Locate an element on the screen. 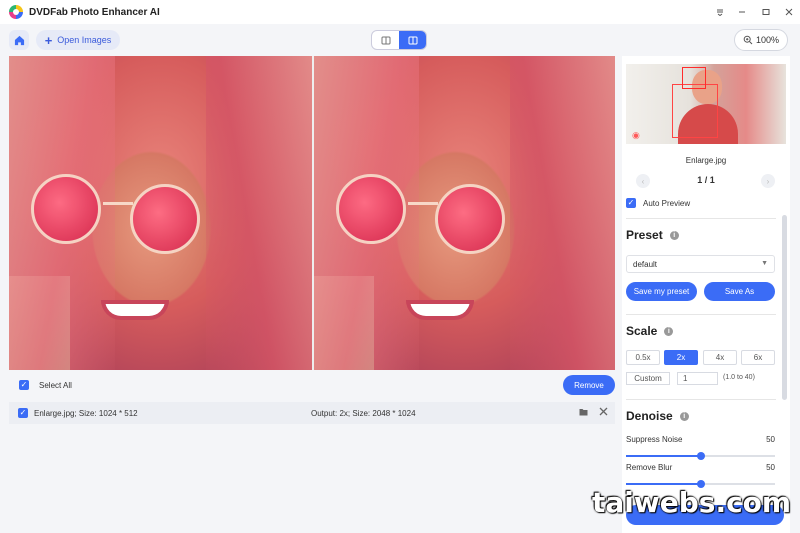 This screenshot has width=800, height=533. denoise-title: Denoise is located at coordinates (649, 416).